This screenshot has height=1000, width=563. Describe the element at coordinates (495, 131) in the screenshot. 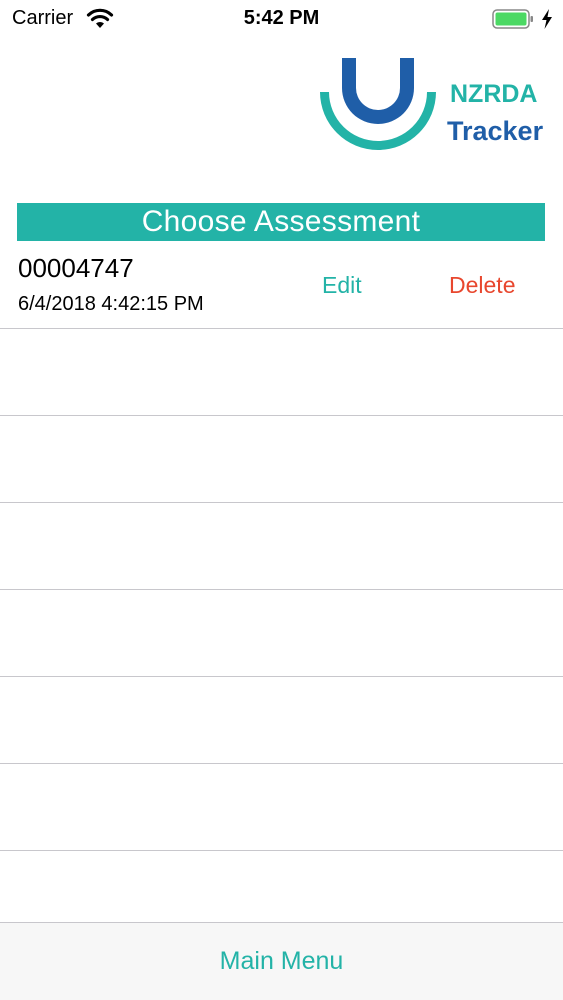

I see `logo-text-tracker: Tracker` at that location.